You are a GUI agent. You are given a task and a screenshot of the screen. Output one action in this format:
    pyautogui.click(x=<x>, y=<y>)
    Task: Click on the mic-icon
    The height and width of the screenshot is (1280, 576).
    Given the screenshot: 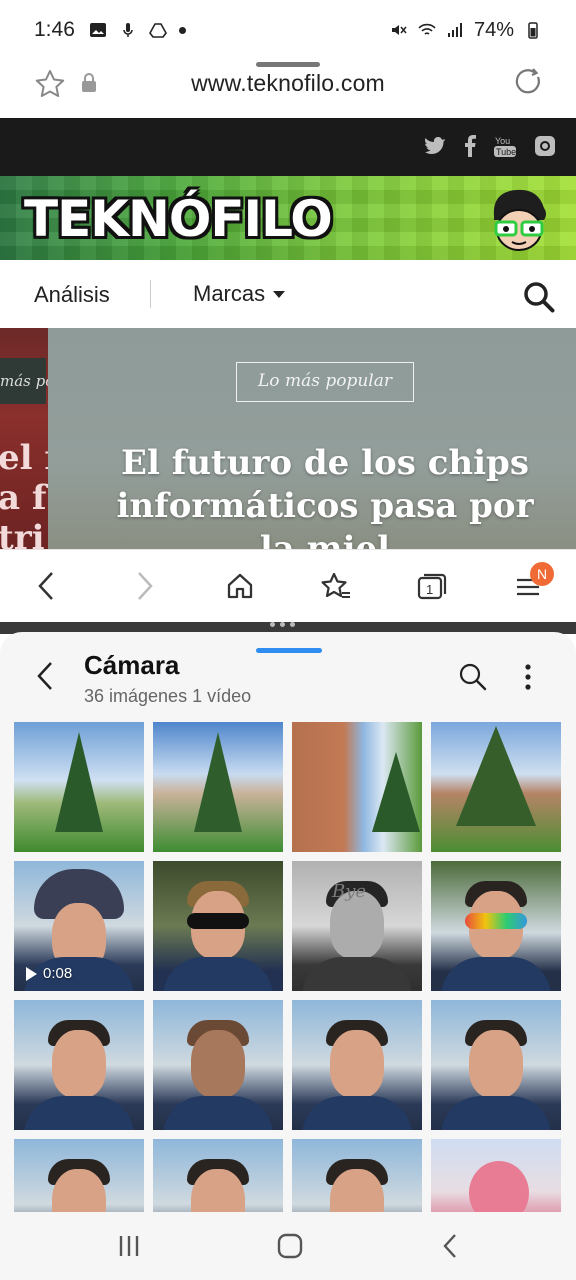 What is the action you would take?
    pyautogui.click(x=128, y=30)
    